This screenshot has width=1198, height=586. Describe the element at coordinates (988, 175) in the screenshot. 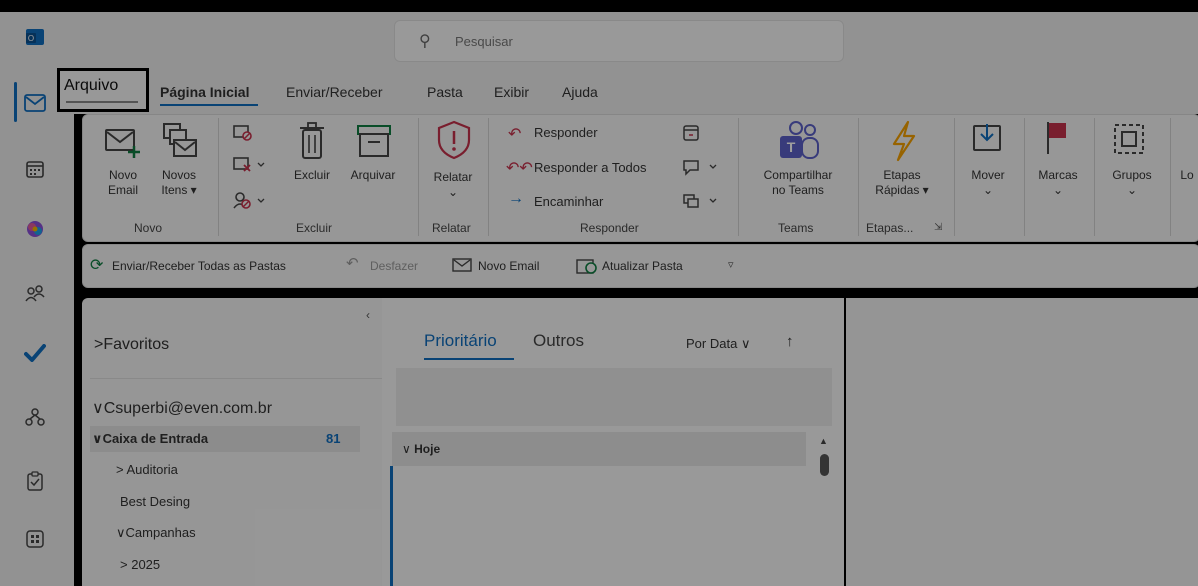

I see `move-label: Mover` at that location.